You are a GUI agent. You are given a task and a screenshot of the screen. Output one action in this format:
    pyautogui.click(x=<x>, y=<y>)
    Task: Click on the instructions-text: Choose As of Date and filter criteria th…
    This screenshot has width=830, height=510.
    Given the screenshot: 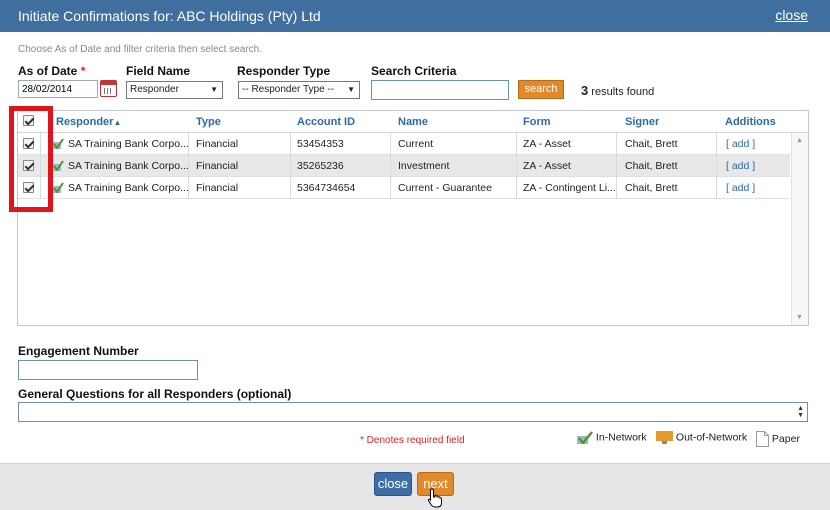 What is the action you would take?
    pyautogui.click(x=140, y=49)
    